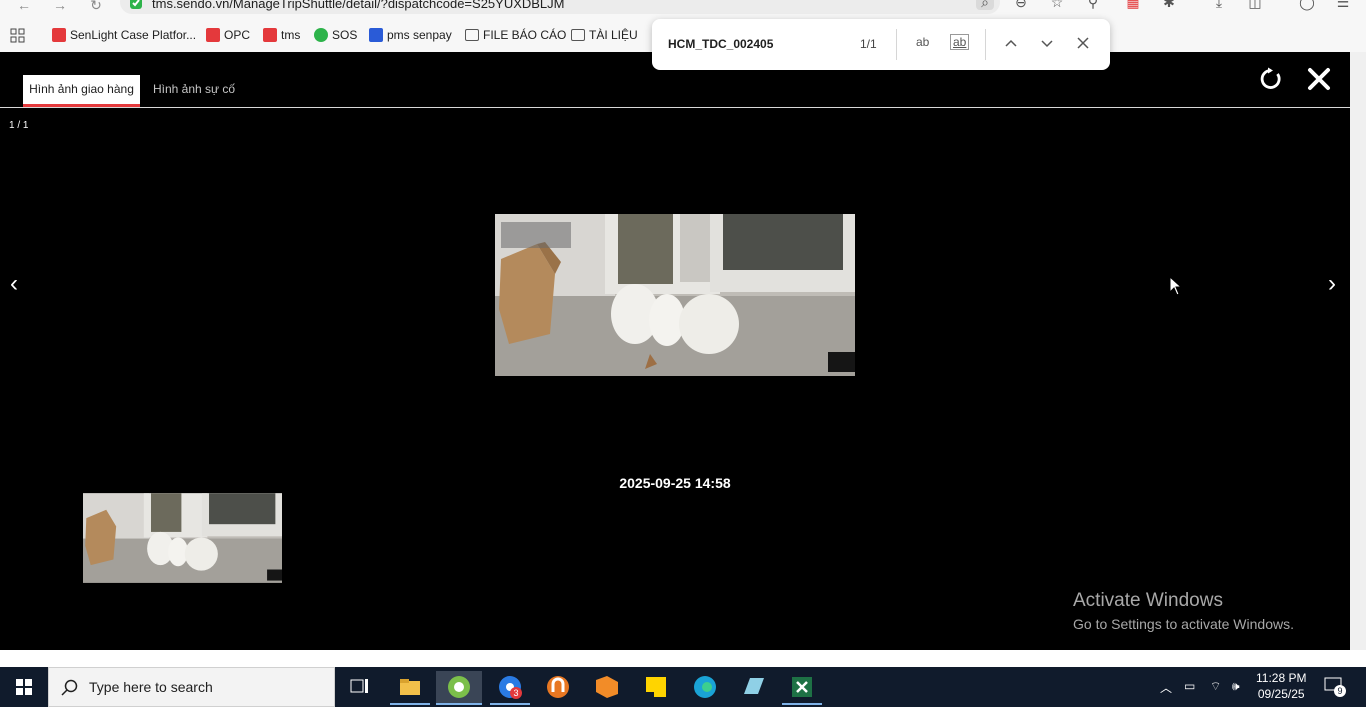  I want to click on sticky-notes-icon, so click(656, 687).